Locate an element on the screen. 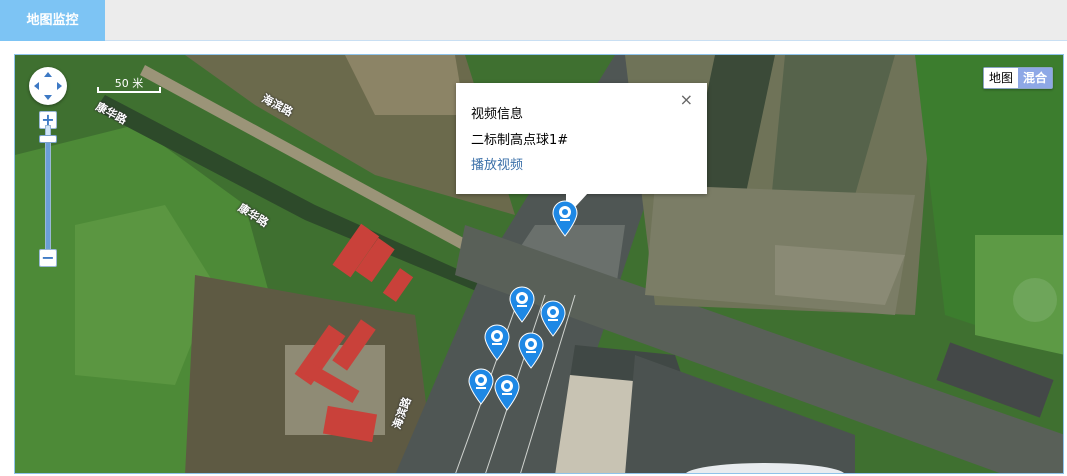 The height and width of the screenshot is (476, 1067). zoom-level-fill is located at coordinates (48, 196).